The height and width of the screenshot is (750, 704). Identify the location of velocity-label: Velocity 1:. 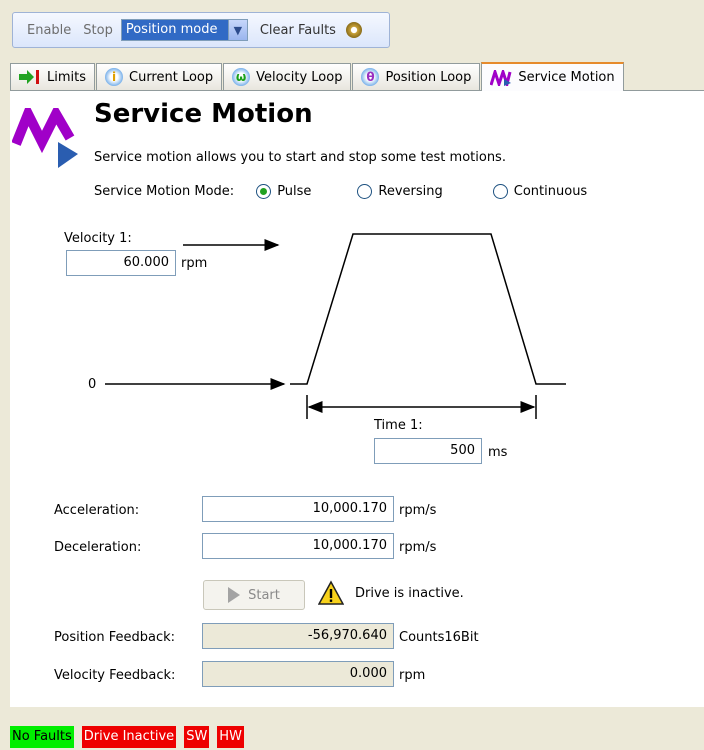
(98, 238).